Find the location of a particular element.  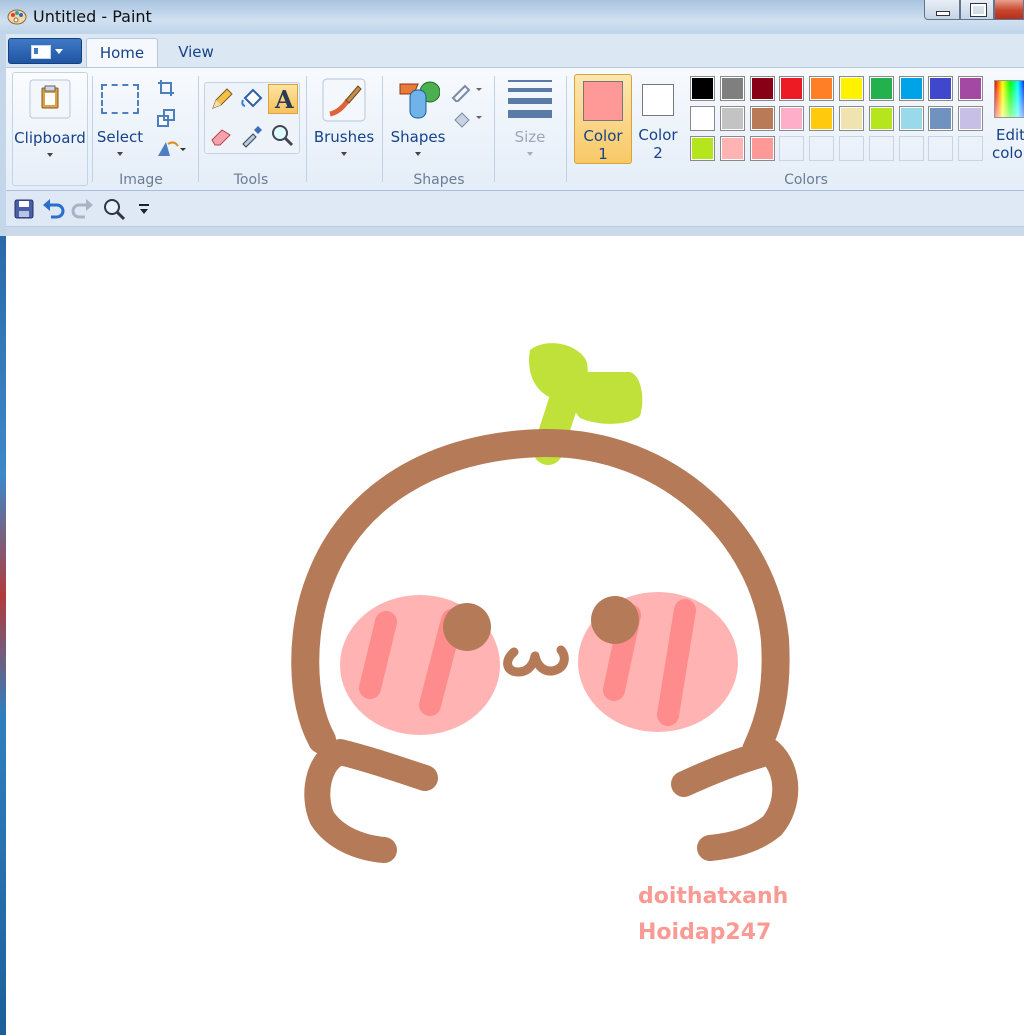

shapes-button: Shapes is located at coordinates (416, 118).